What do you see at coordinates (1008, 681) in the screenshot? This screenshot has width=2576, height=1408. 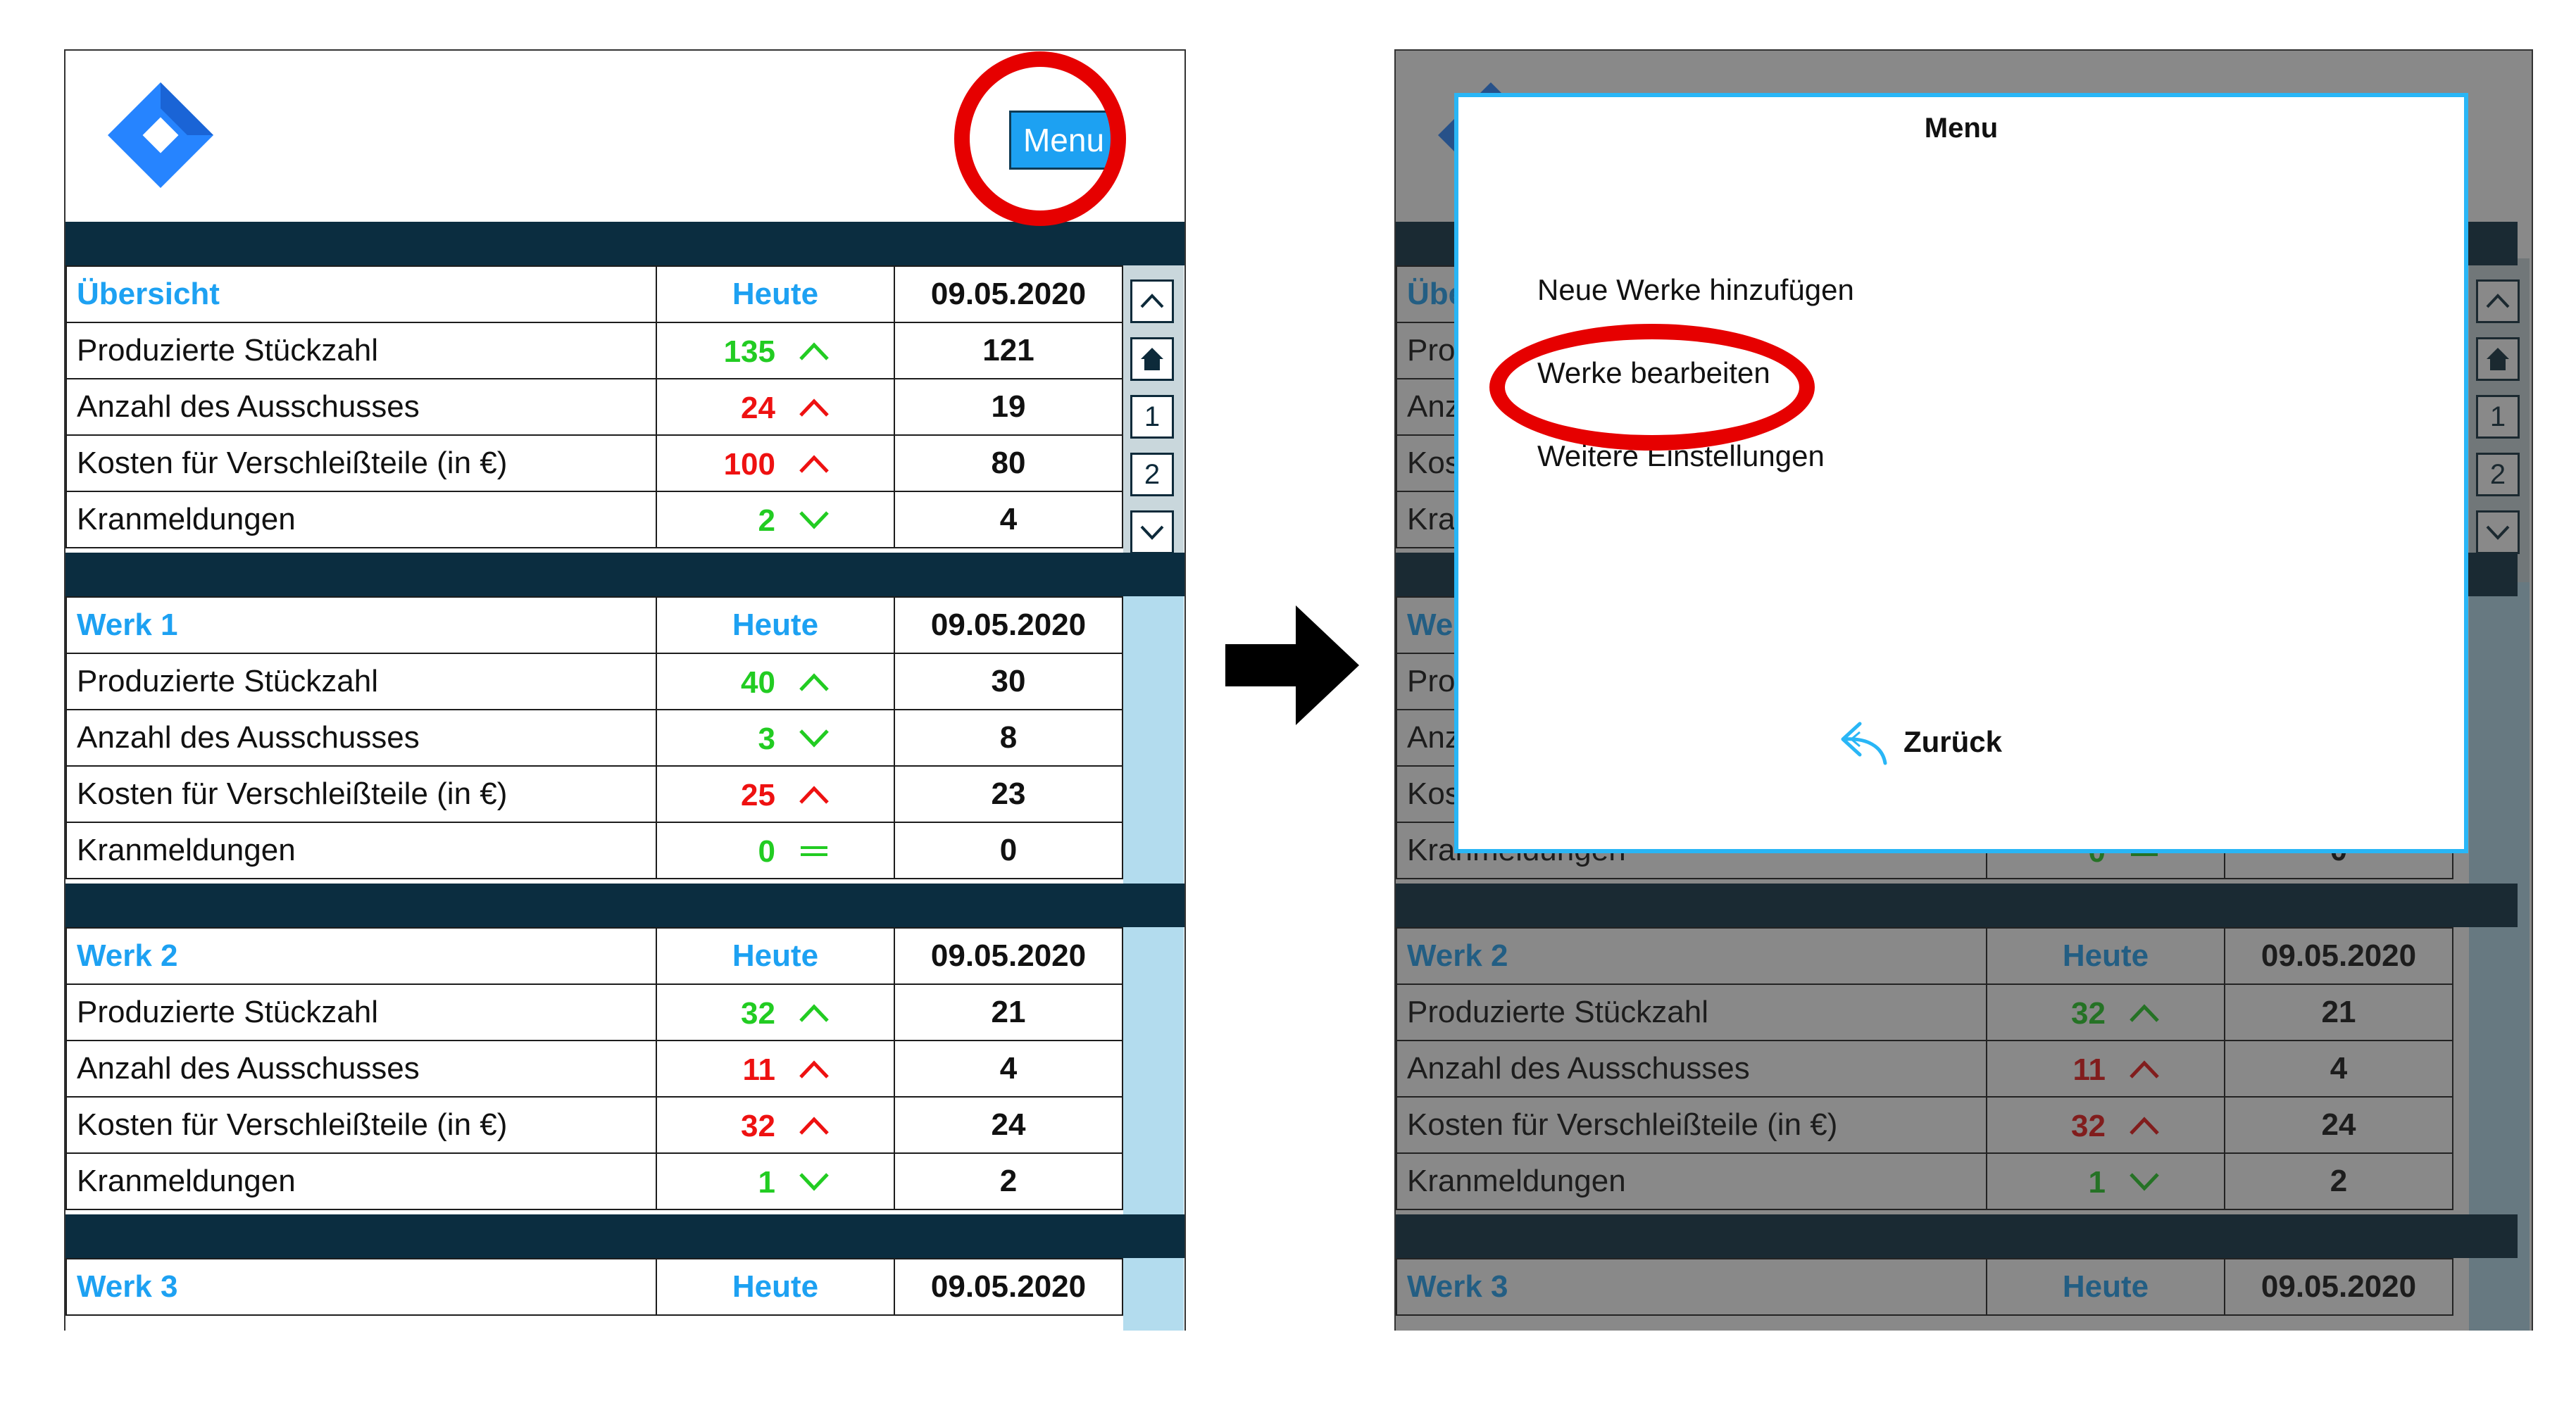 I see `metric-previous: 30` at bounding box center [1008, 681].